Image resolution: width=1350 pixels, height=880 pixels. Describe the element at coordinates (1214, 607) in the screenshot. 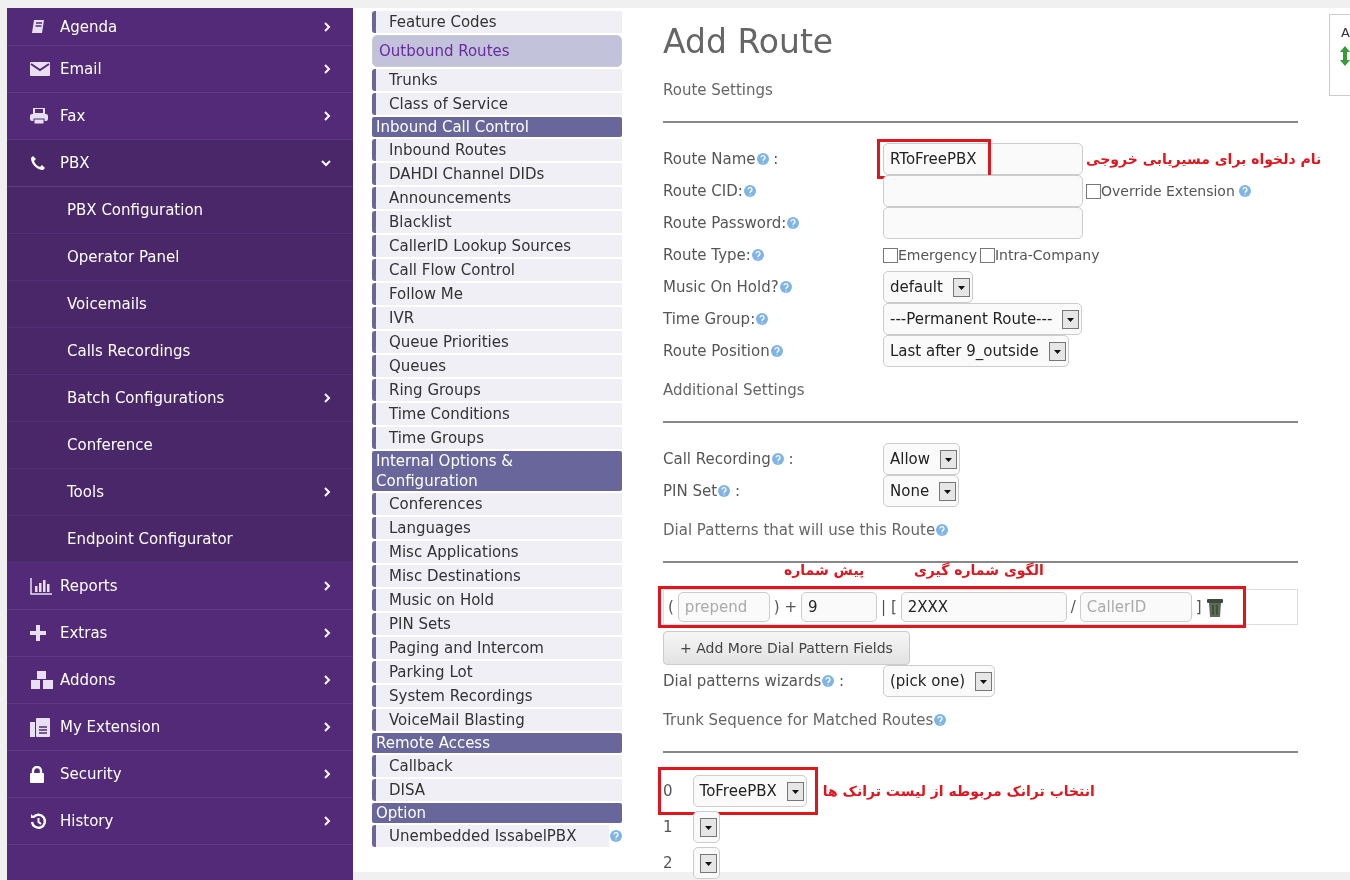

I see `trash-icon` at that location.